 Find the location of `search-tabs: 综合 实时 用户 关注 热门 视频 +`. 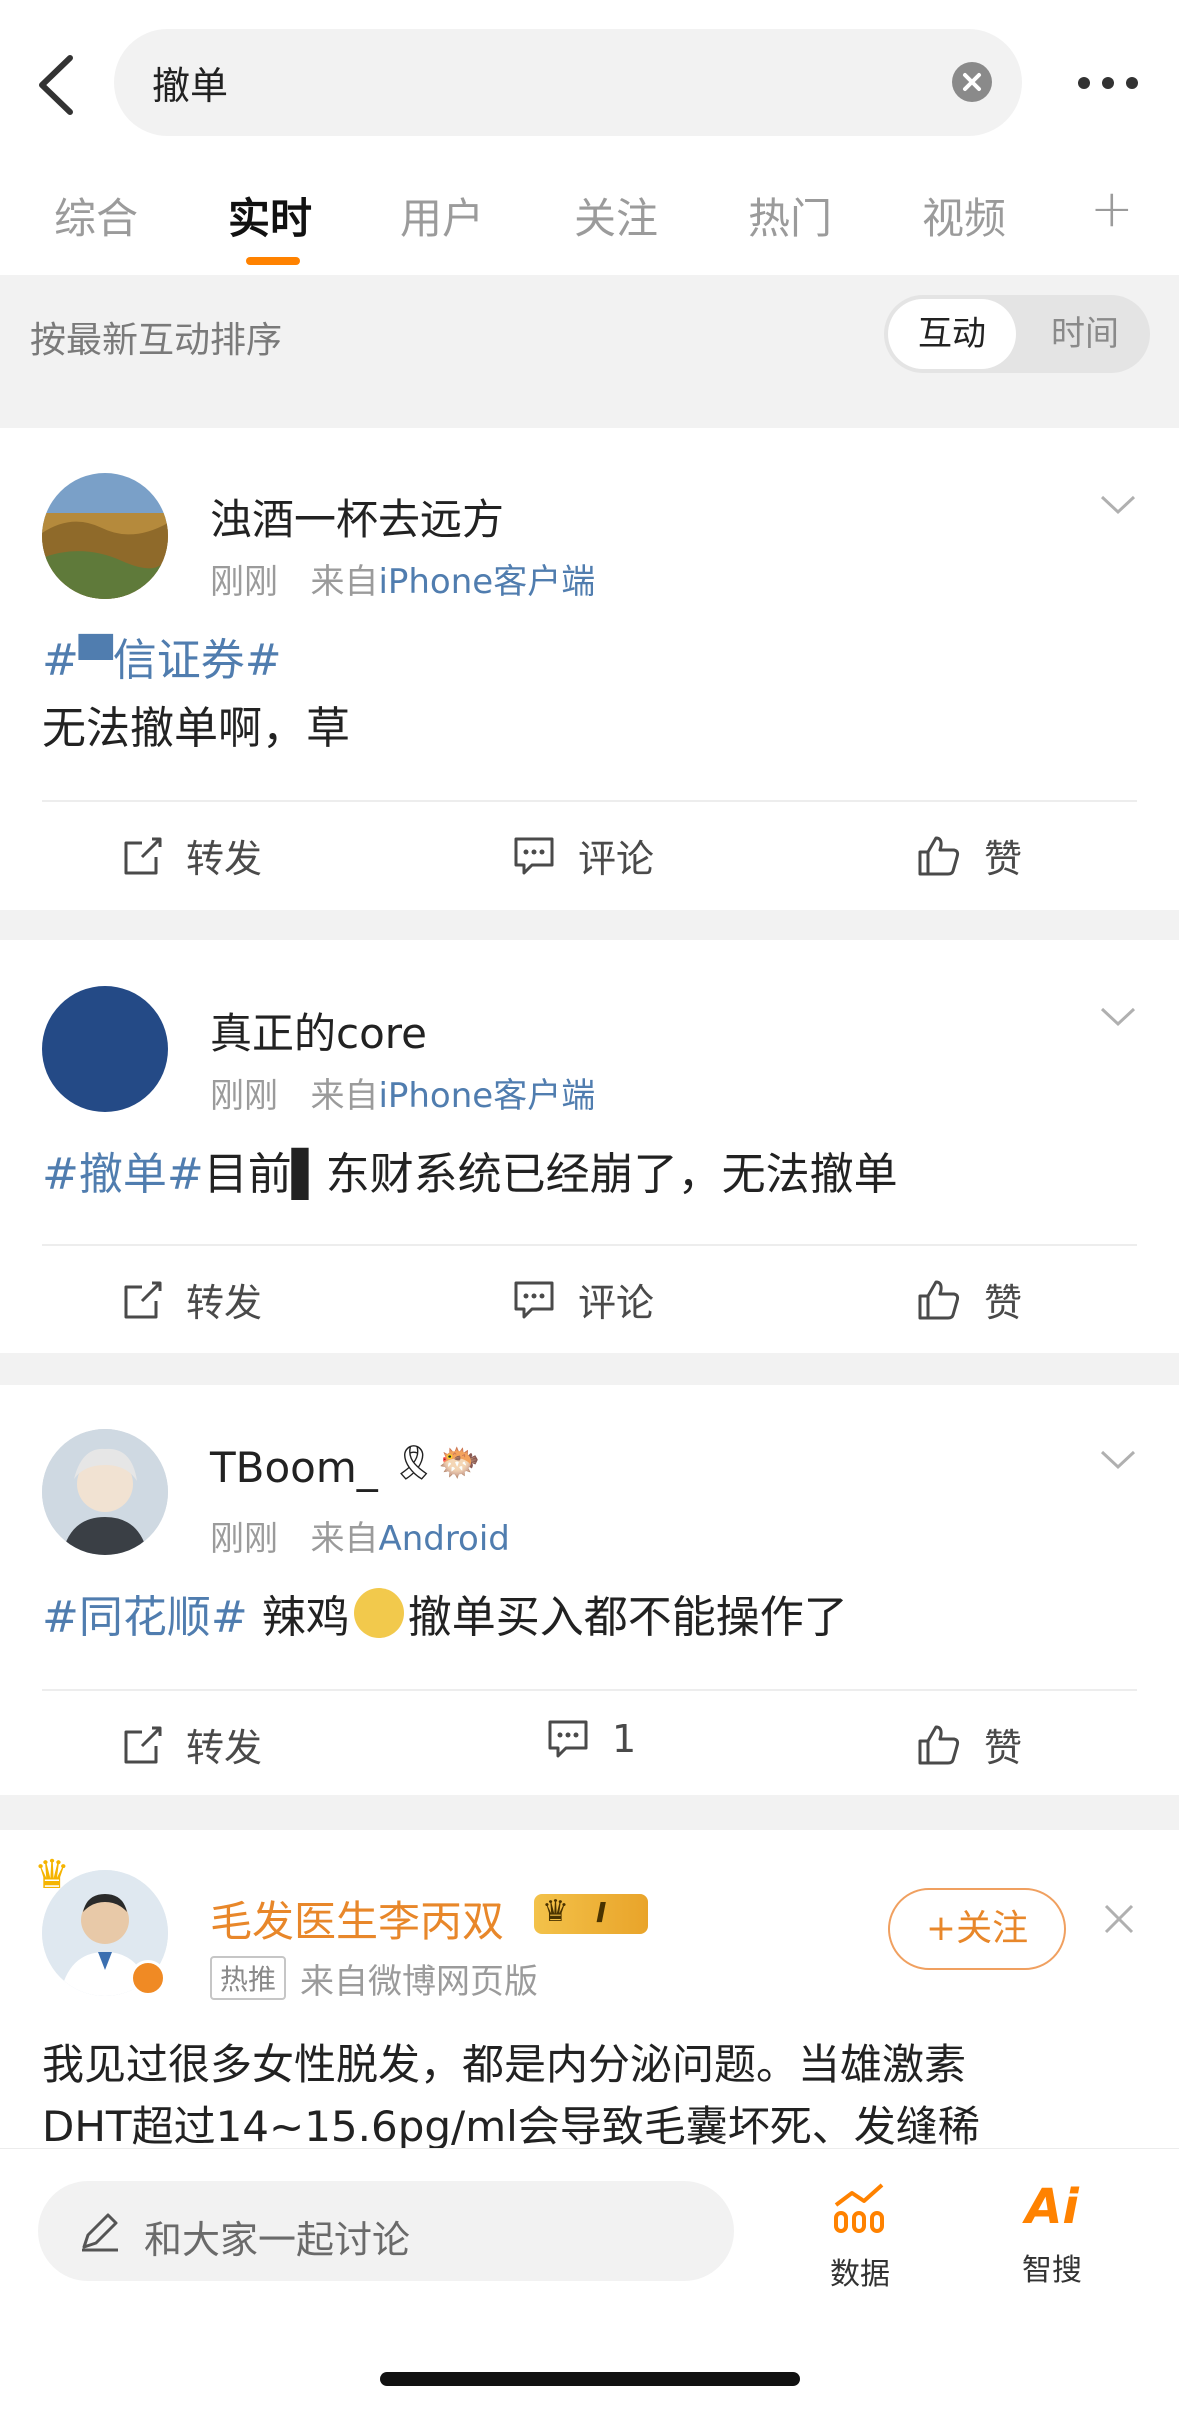

search-tabs: 综合 实时 用户 关注 热门 视频 + is located at coordinates (589, 220).